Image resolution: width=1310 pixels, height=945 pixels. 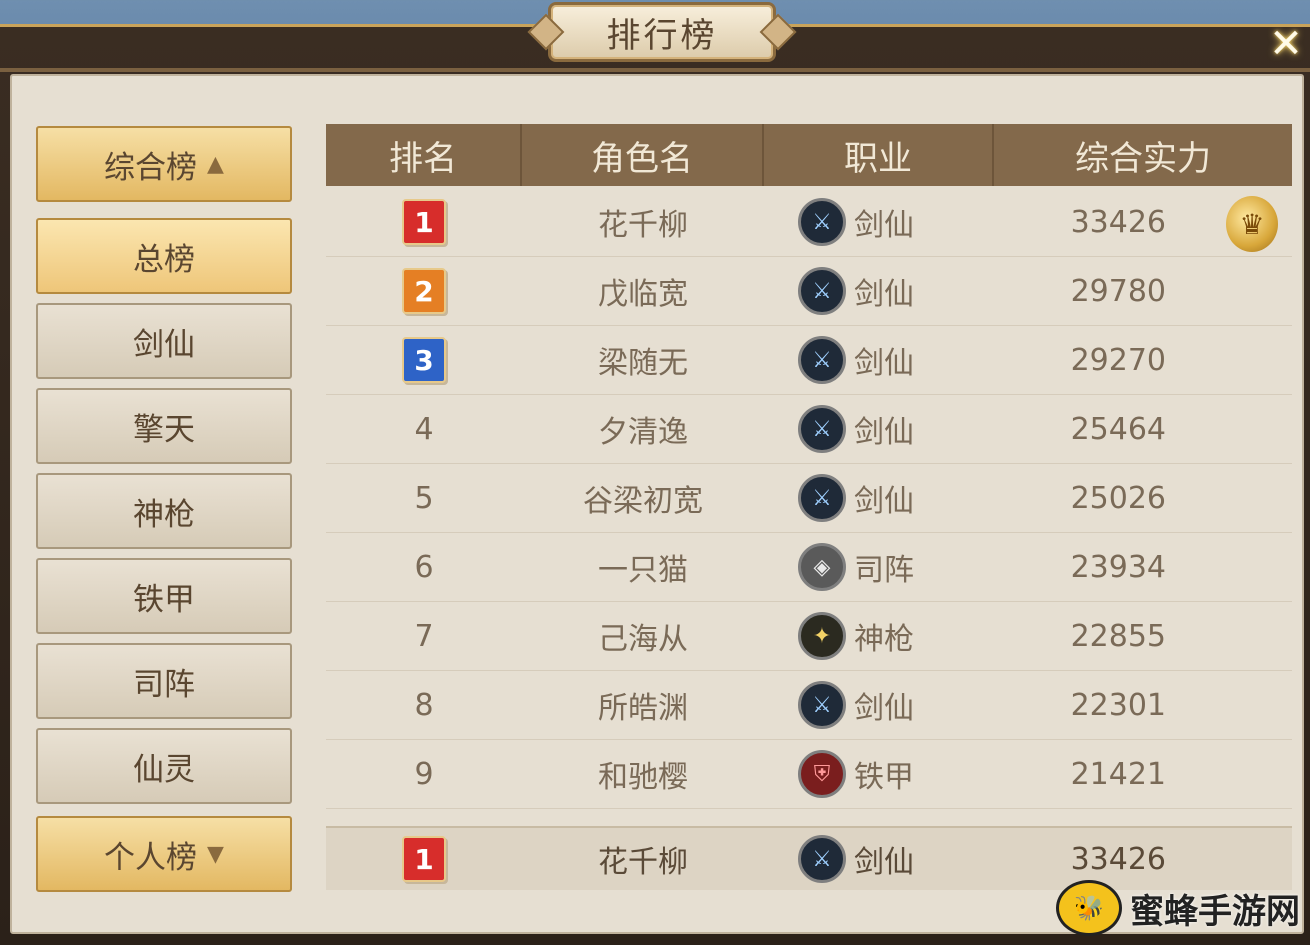 What do you see at coordinates (884, 639) in the screenshot?
I see `job-label: 神枪` at bounding box center [884, 639].